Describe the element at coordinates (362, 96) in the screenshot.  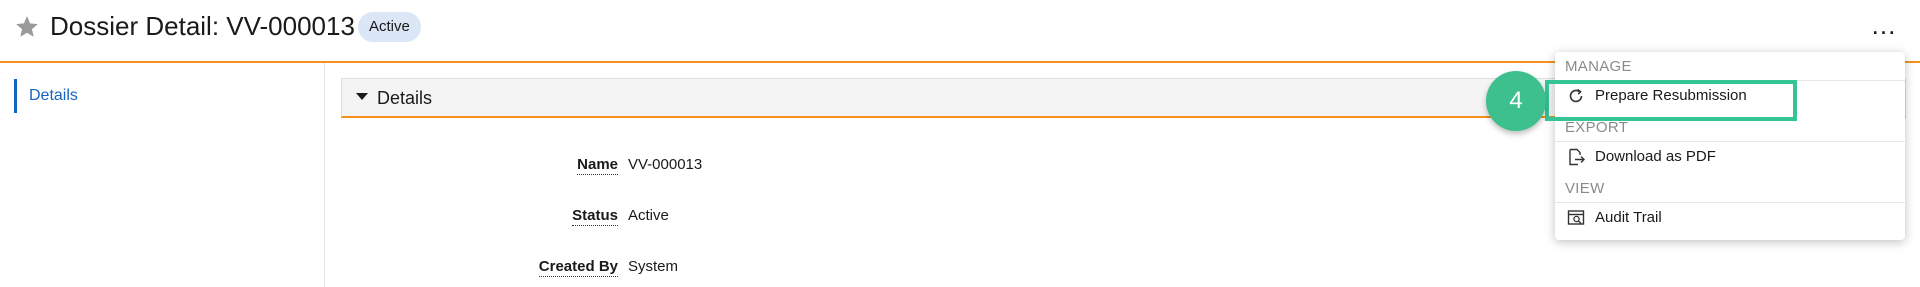
I see `collapse-caret-icon` at that location.